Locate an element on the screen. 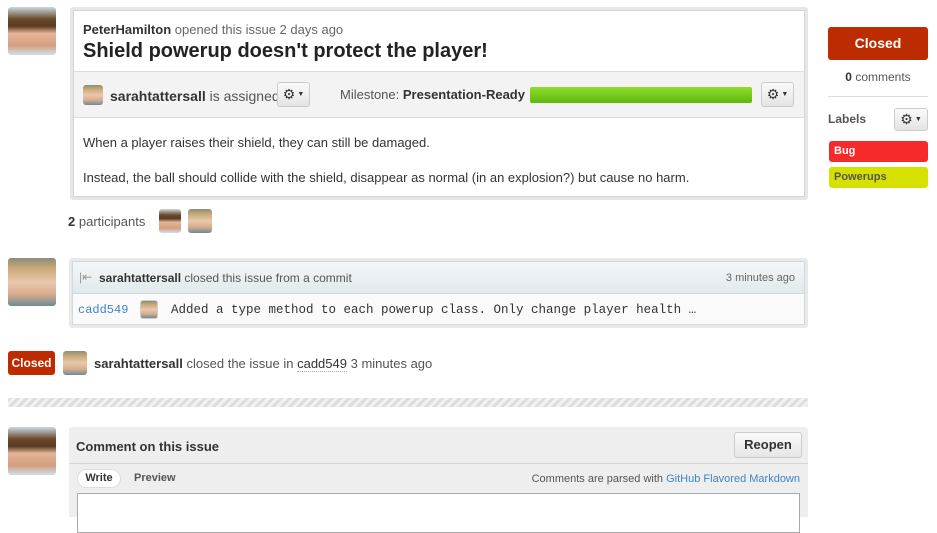 The image size is (937, 533). assignee-avatar is located at coordinates (93, 95).